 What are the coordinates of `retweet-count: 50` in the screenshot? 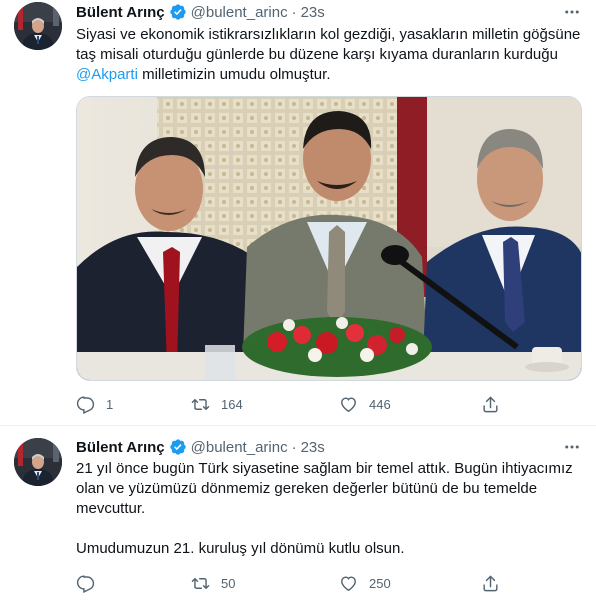 It's located at (228, 583).